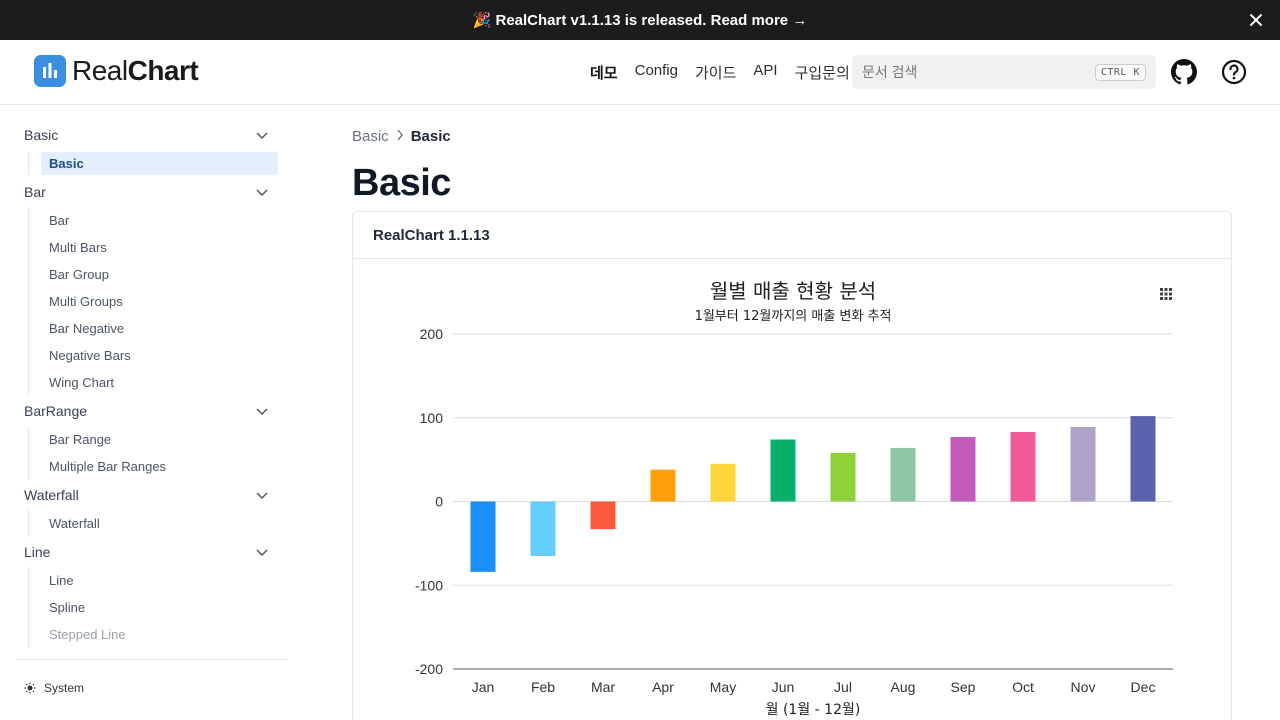 This screenshot has width=1280, height=720. I want to click on logo: RealChart, so click(116, 71).